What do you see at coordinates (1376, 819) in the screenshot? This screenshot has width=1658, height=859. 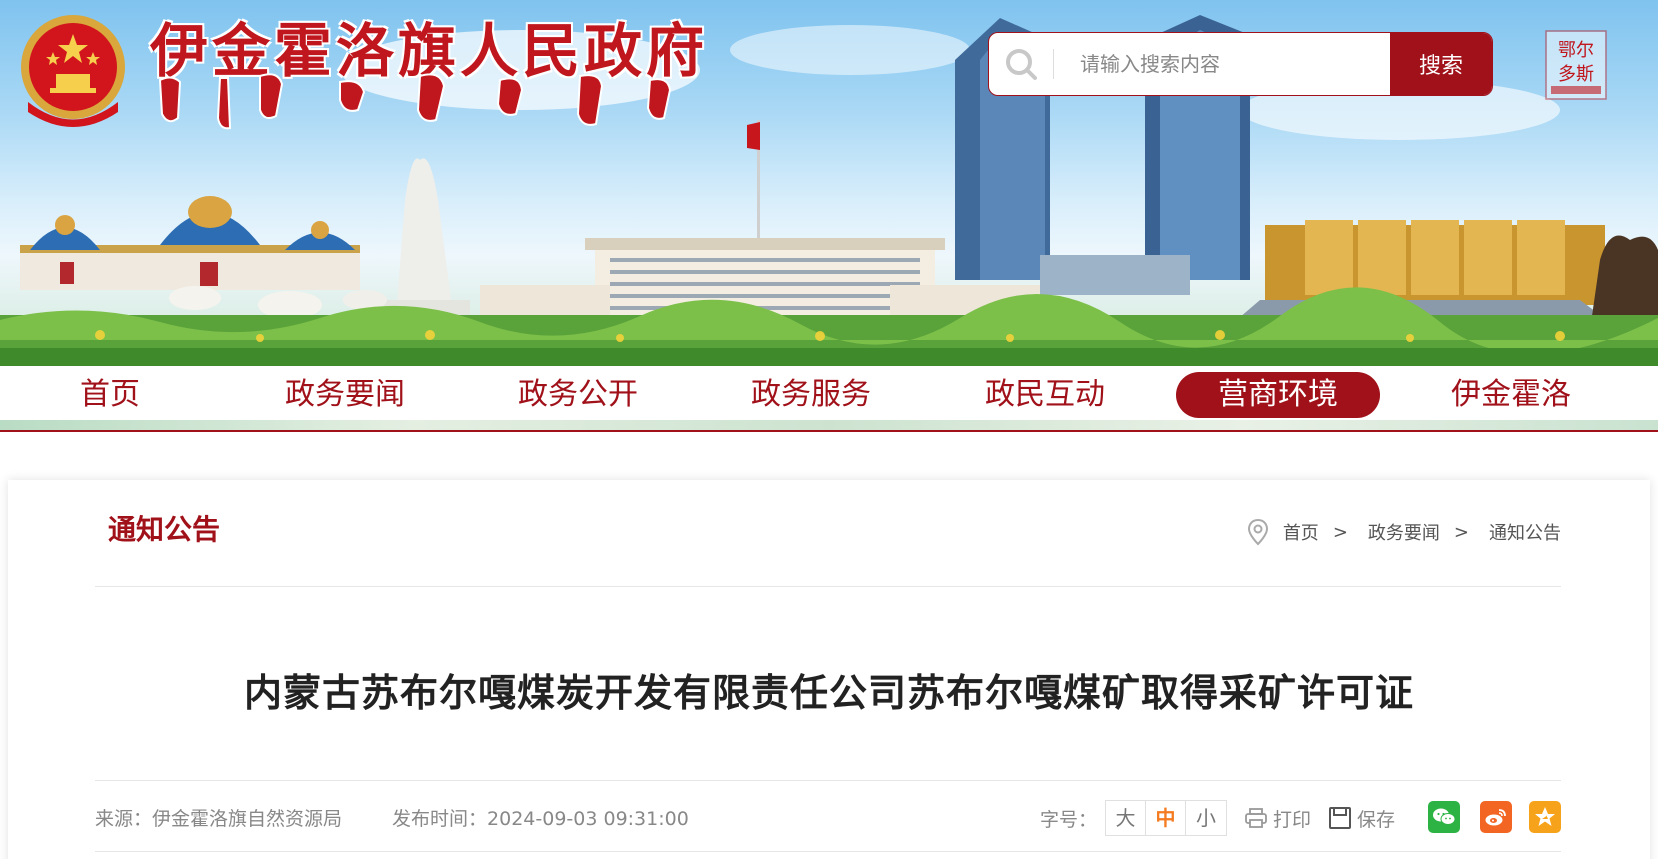 I see `save-label: 保存` at bounding box center [1376, 819].